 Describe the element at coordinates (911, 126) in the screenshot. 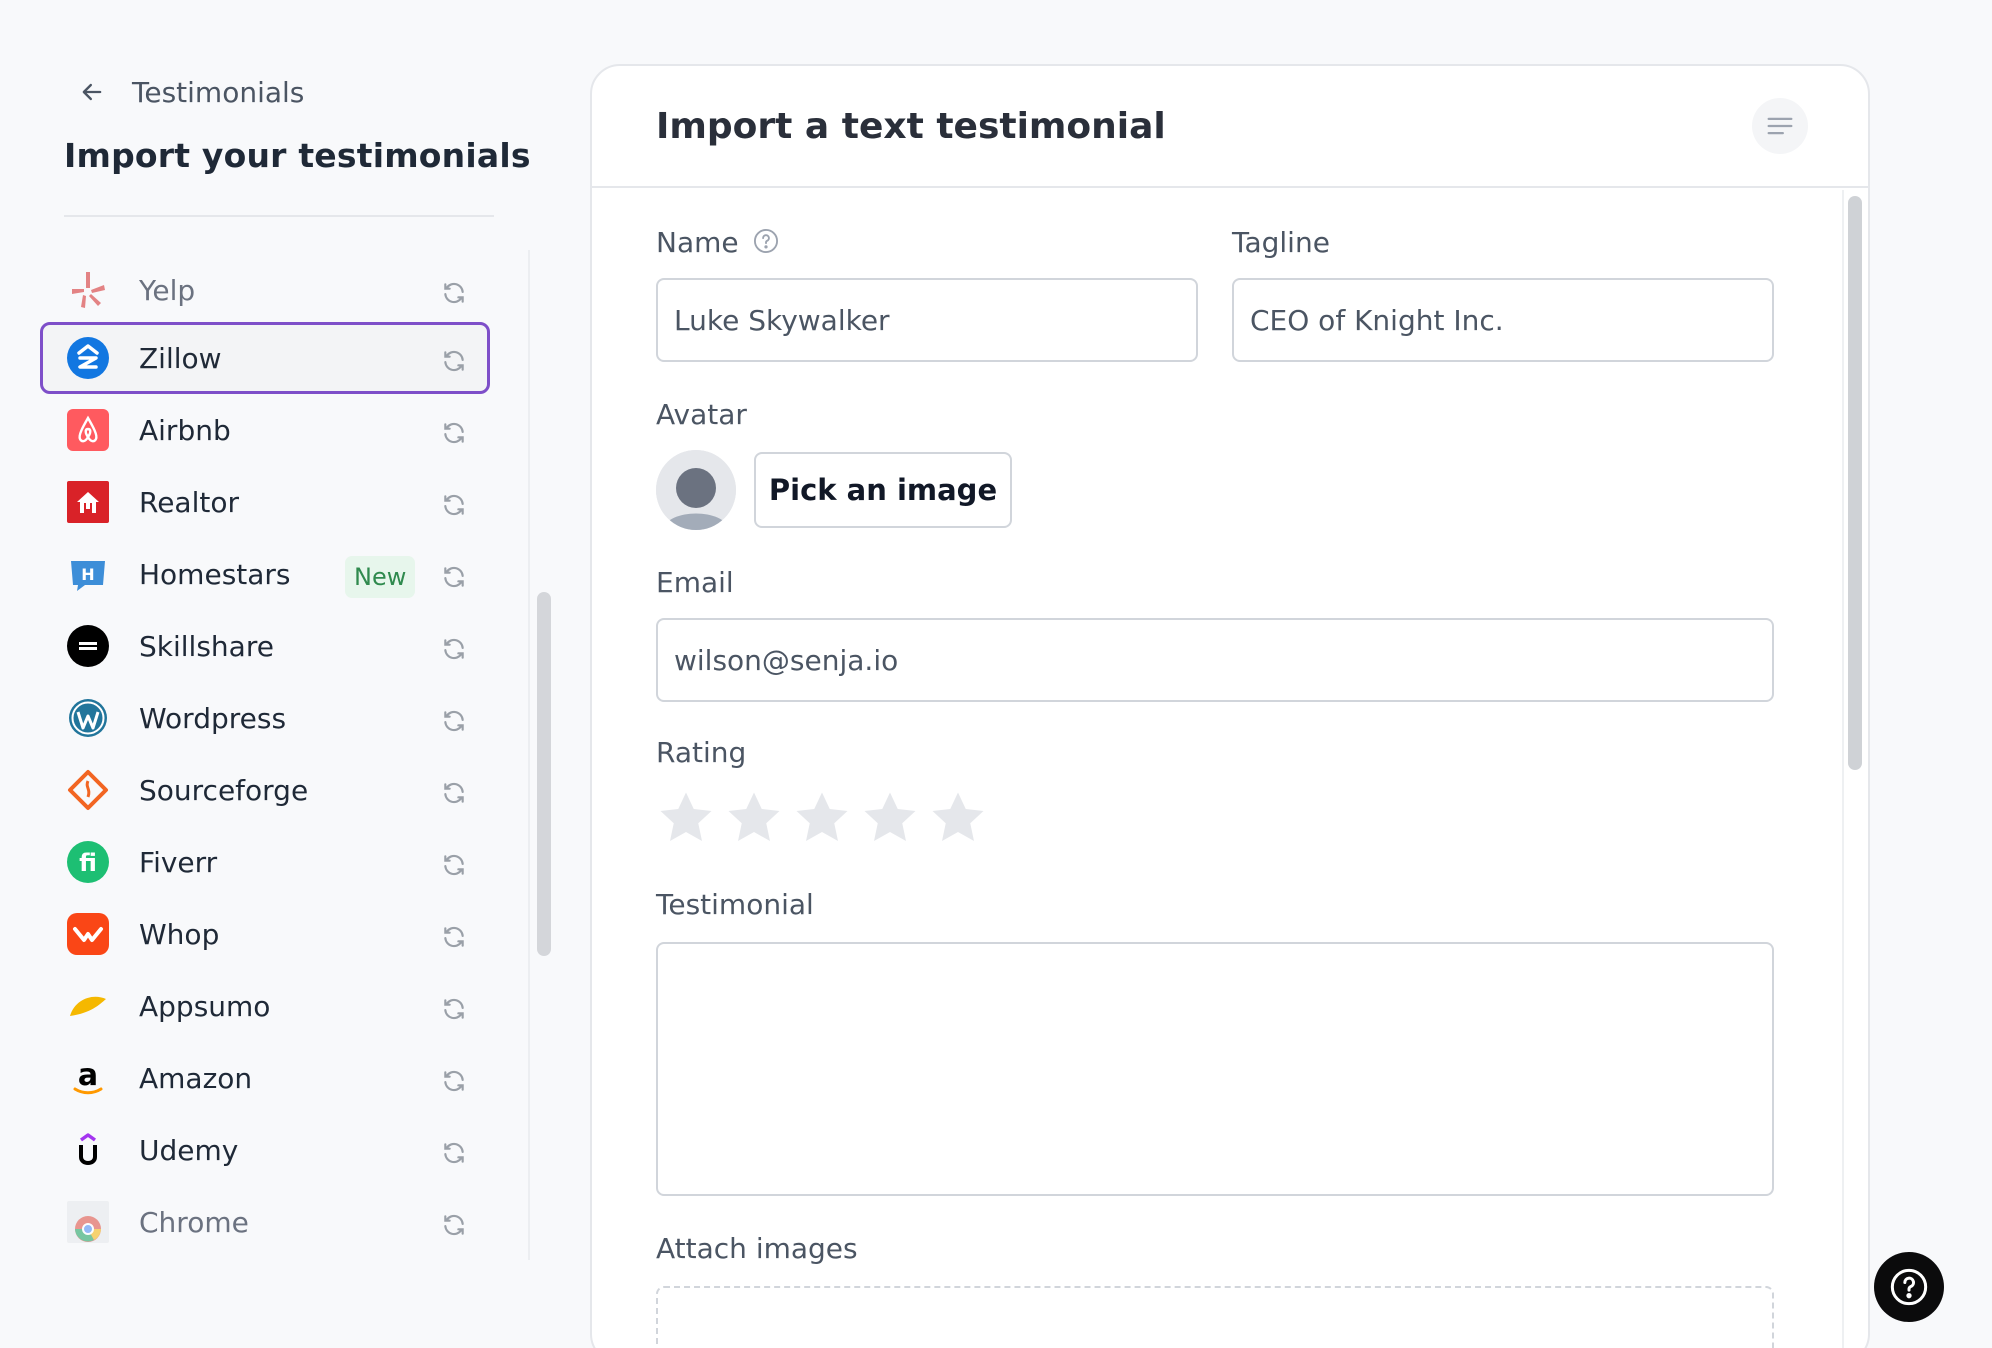

I see `page-title: Import a text testimonial` at that location.